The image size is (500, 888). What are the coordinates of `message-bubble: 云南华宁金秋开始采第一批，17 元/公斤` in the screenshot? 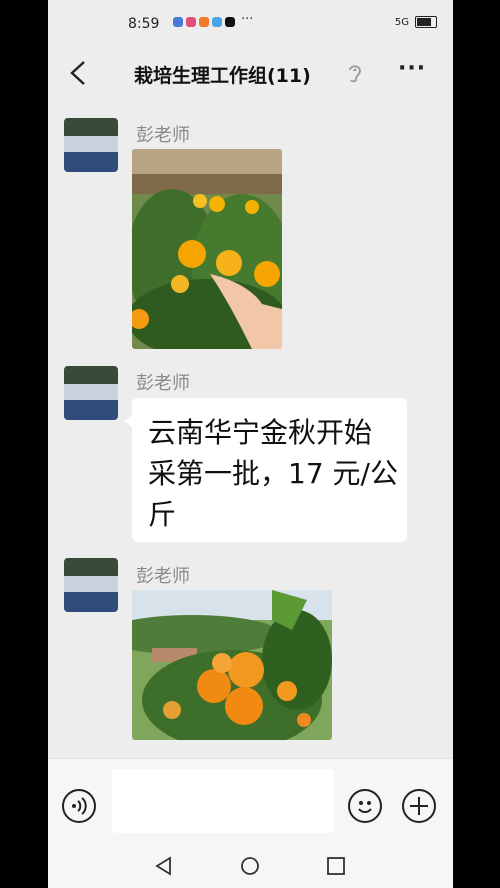 It's located at (266, 470).